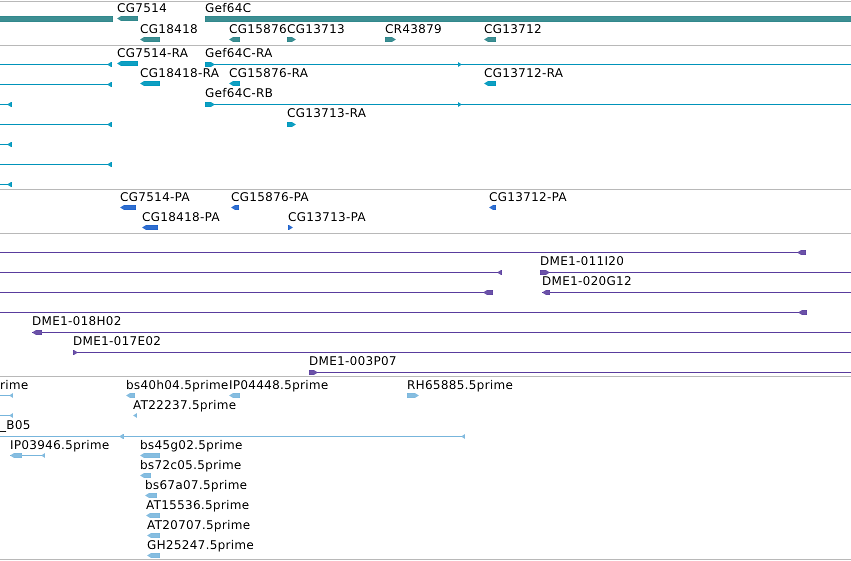  What do you see at coordinates (177, 385) in the screenshot?
I see `feature-label: bs40h04.5prime` at bounding box center [177, 385].